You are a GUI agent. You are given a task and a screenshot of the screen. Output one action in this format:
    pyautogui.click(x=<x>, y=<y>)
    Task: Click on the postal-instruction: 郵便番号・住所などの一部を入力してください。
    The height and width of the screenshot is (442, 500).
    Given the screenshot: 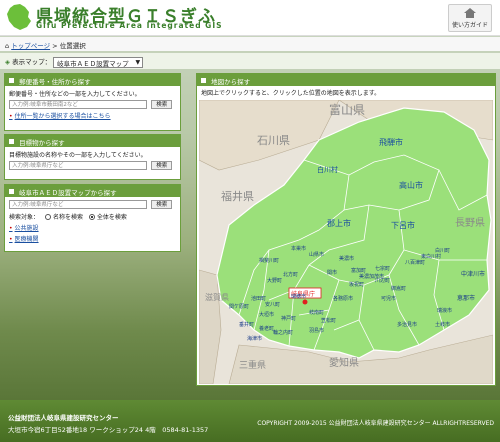 What is the action you would take?
    pyautogui.click(x=75, y=94)
    